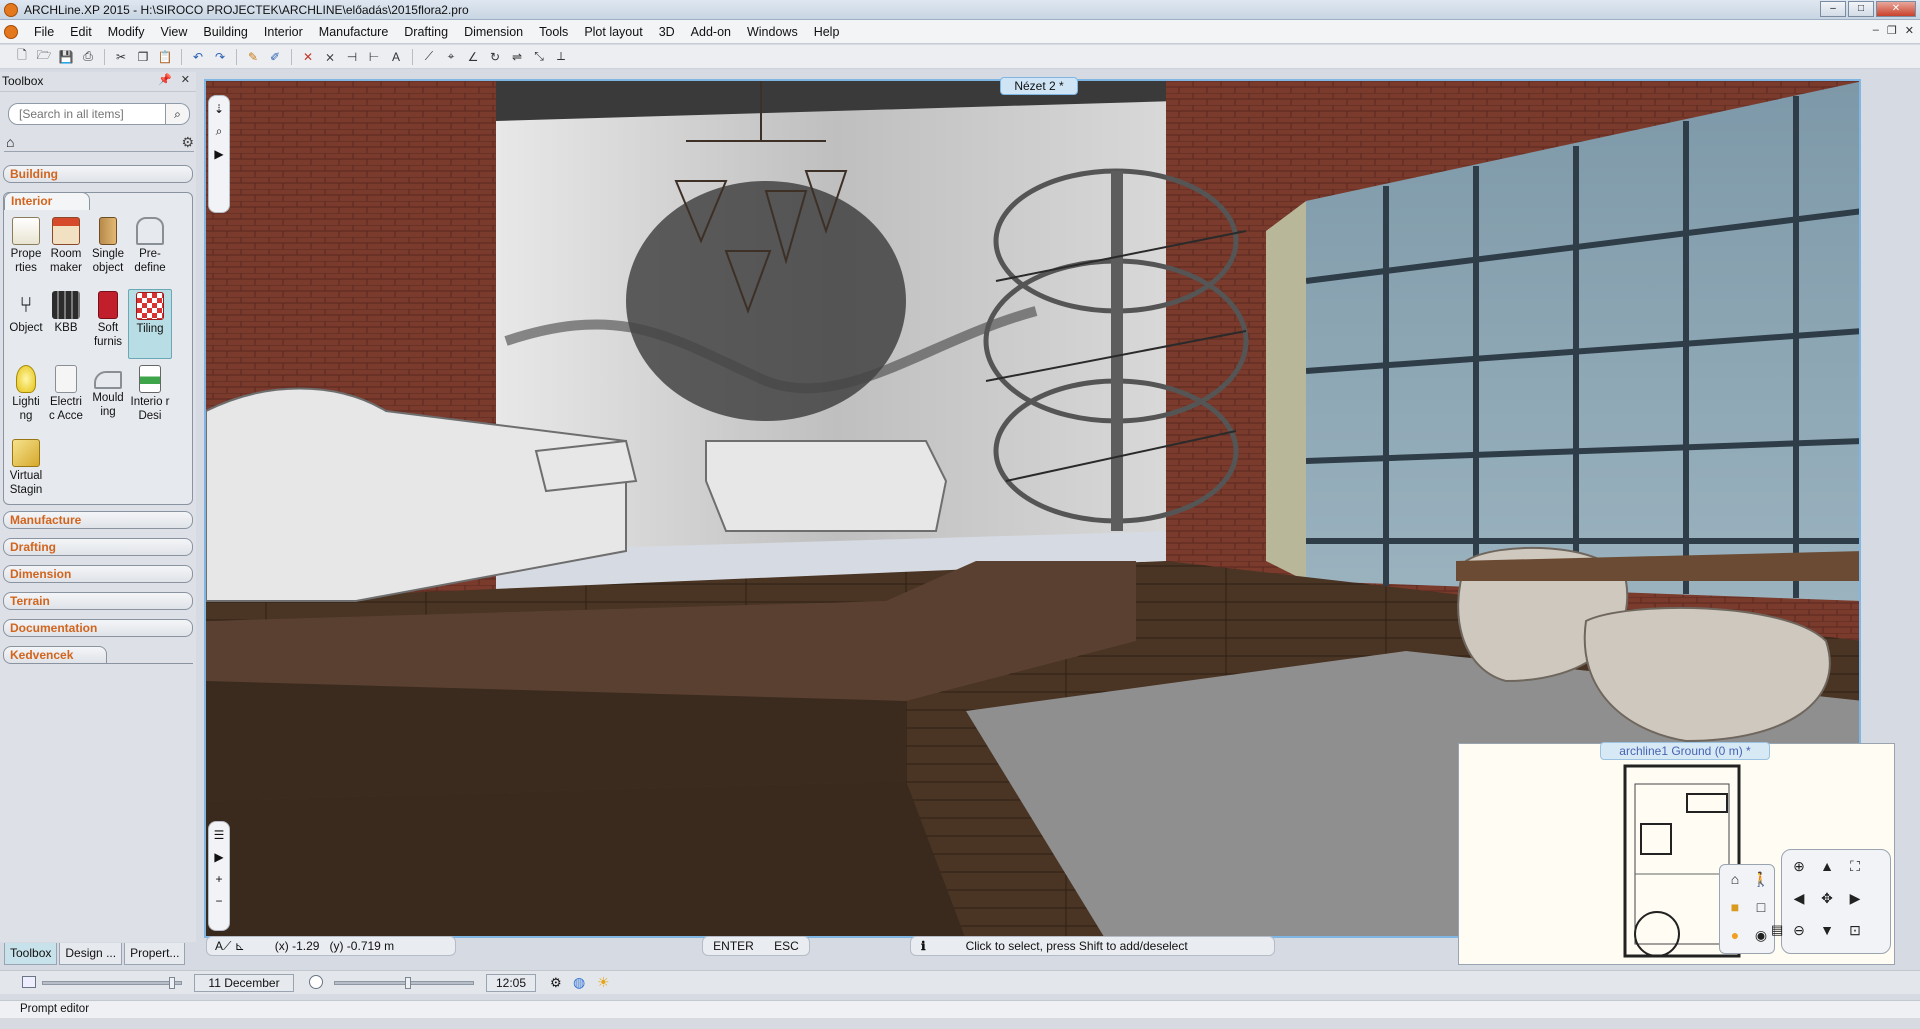  What do you see at coordinates (1909, 30) in the screenshot?
I see `mdi-close-icon: ✕` at bounding box center [1909, 30].